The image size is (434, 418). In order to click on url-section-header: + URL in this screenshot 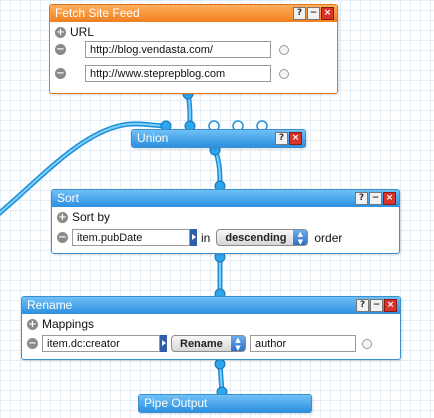, I will do `click(74, 32)`.